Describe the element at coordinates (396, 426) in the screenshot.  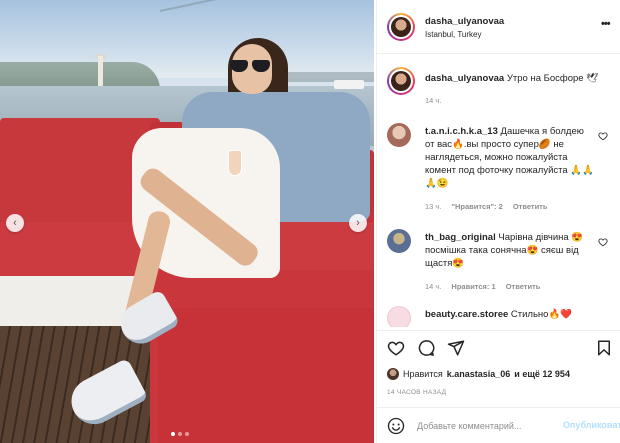
I see `emoji-smile-icon` at that location.